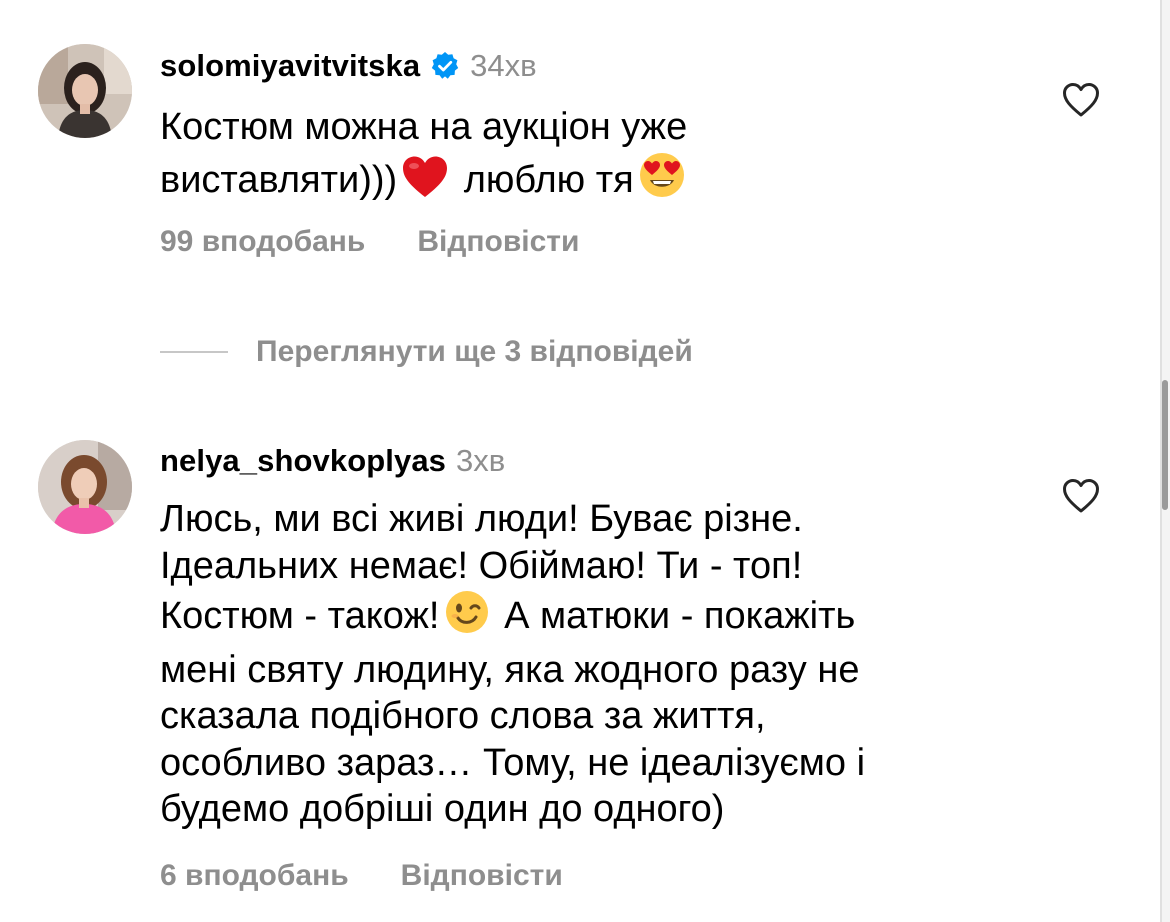 The width and height of the screenshot is (1170, 922). What do you see at coordinates (463, 716) in the screenshot?
I see `comment-text-line: сказала подібного слова за життя,` at bounding box center [463, 716].